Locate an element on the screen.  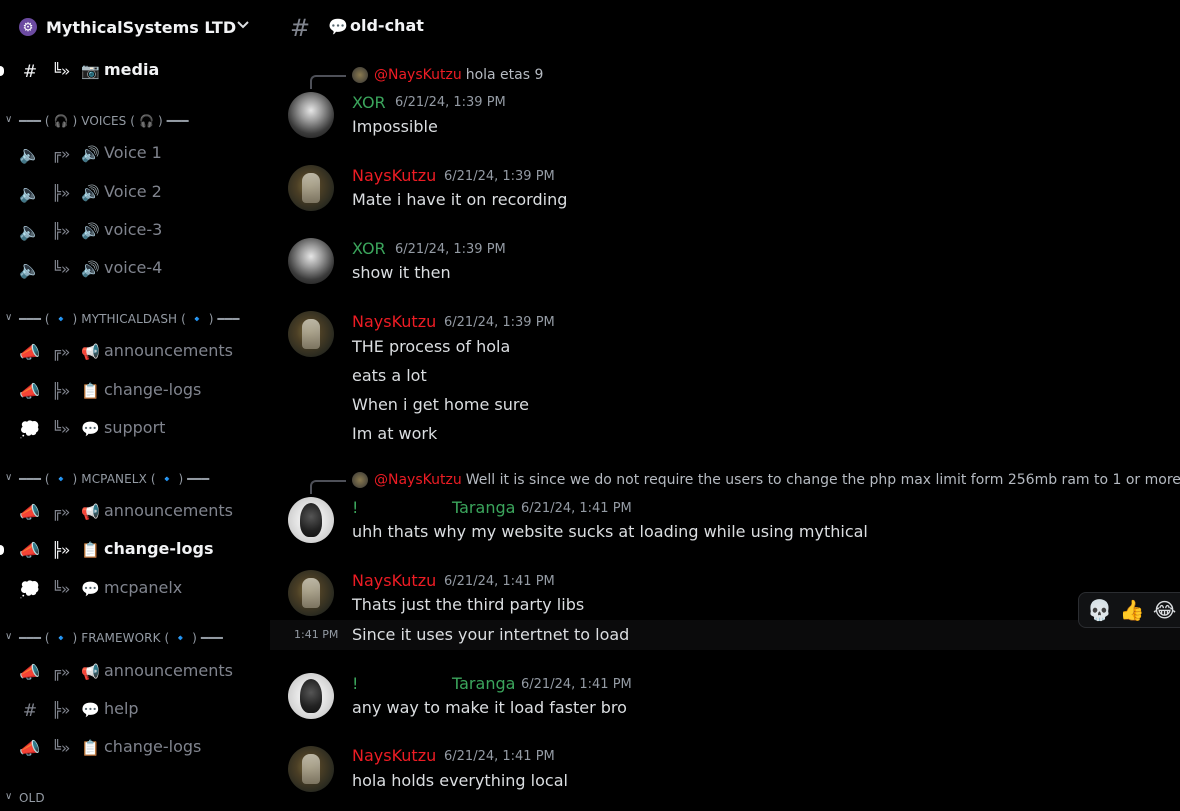
server-header: ⚙ MythicalSystems LTD is located at coordinates (135, 27).